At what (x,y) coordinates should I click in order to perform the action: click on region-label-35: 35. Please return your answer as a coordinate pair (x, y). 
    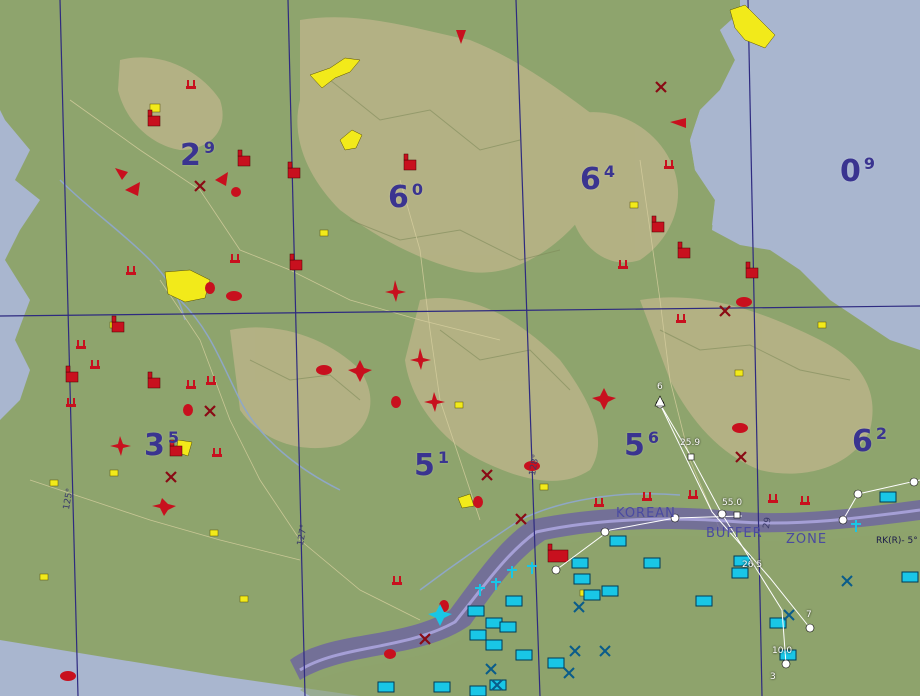
    Looking at the image, I should click on (162, 445).